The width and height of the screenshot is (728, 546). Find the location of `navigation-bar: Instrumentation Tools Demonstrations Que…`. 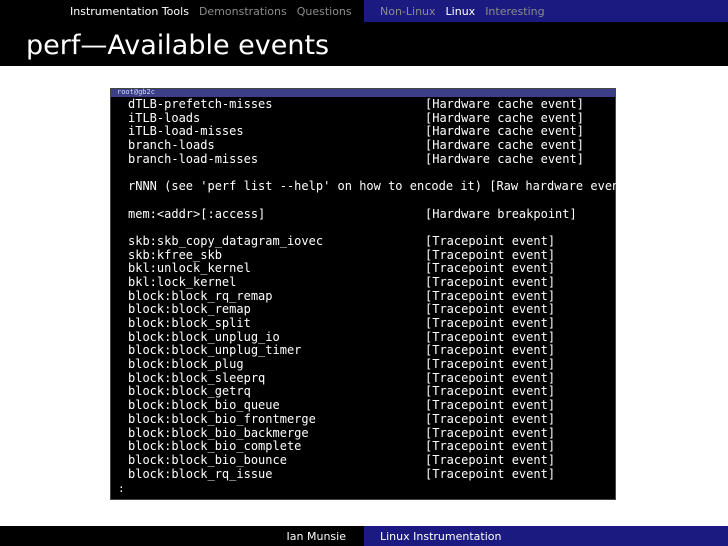

navigation-bar: Instrumentation Tools Demonstrations Que… is located at coordinates (364, 11).